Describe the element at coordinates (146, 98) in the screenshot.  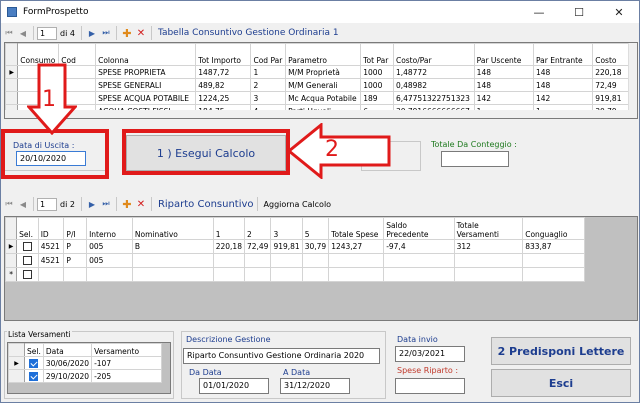
I see `table-cell: SPESE ACQUA POTABILE` at that location.